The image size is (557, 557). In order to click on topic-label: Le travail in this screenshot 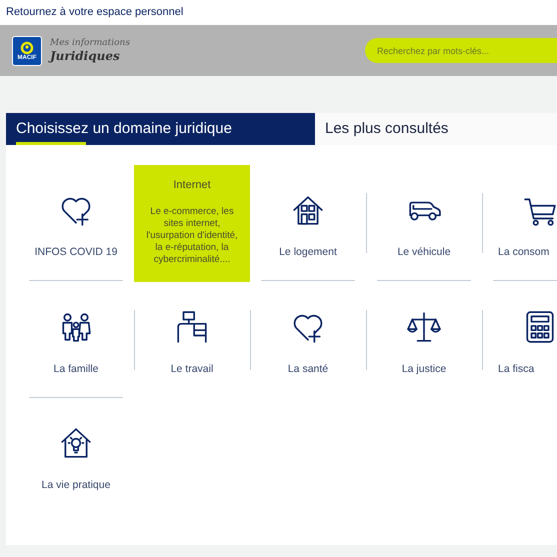, I will do `click(192, 369)`.